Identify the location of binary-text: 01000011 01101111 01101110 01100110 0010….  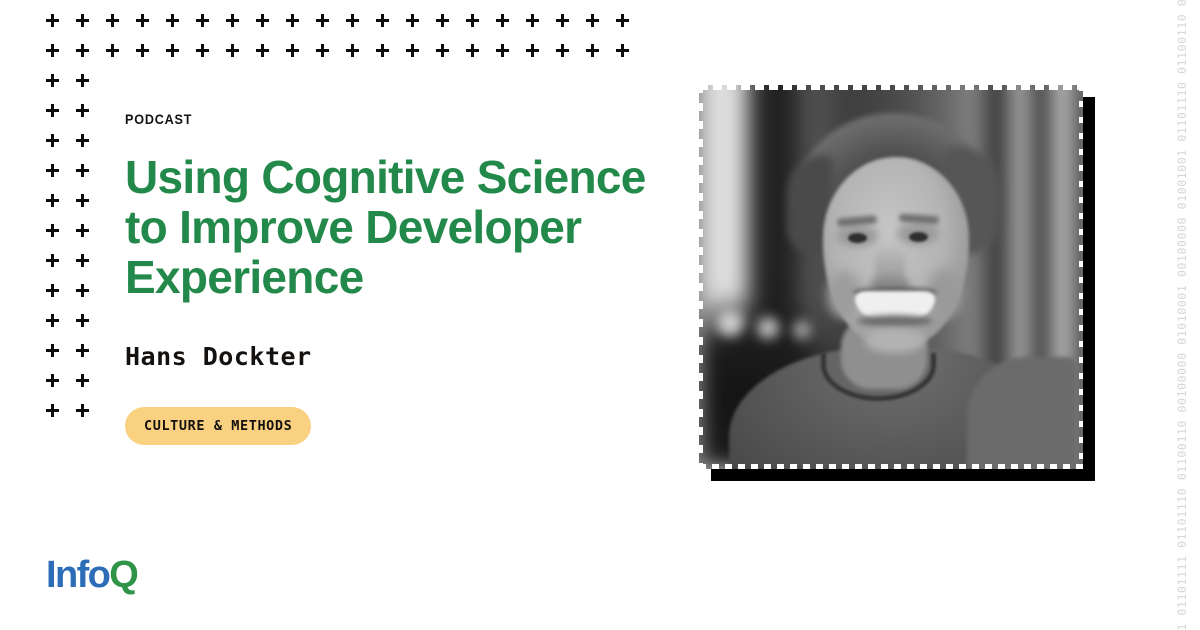
(1182, 315).